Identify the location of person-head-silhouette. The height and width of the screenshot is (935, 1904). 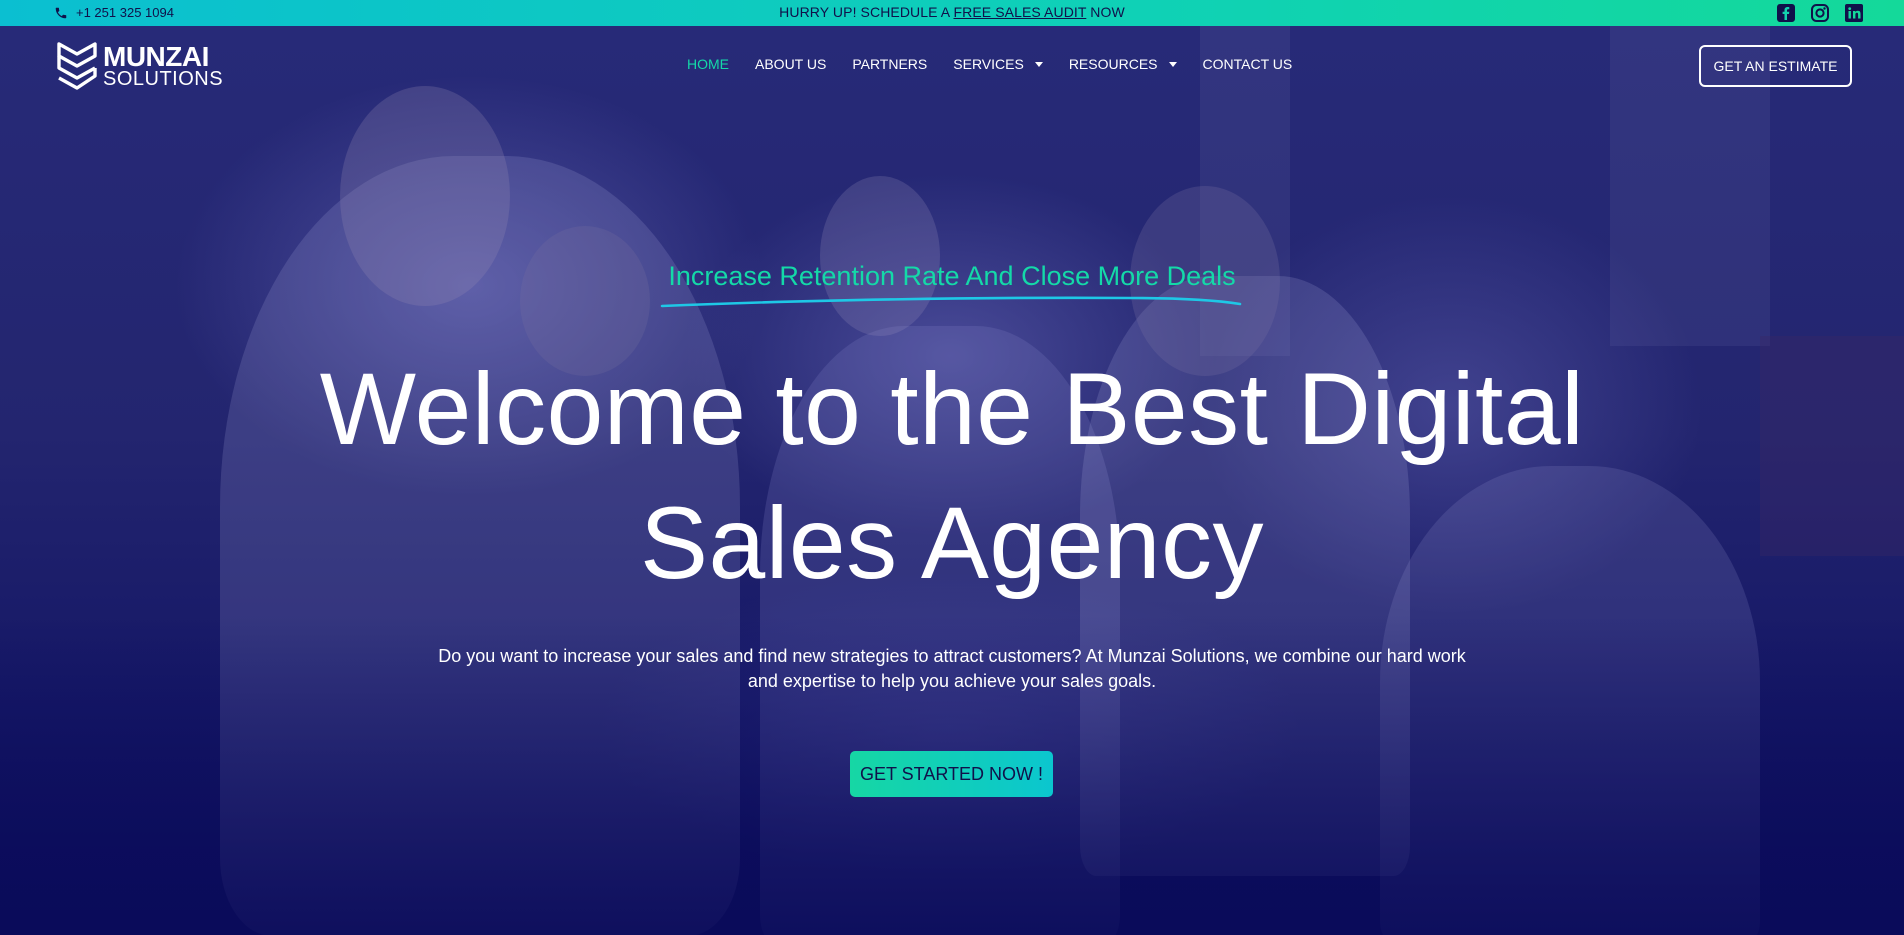
(880, 256).